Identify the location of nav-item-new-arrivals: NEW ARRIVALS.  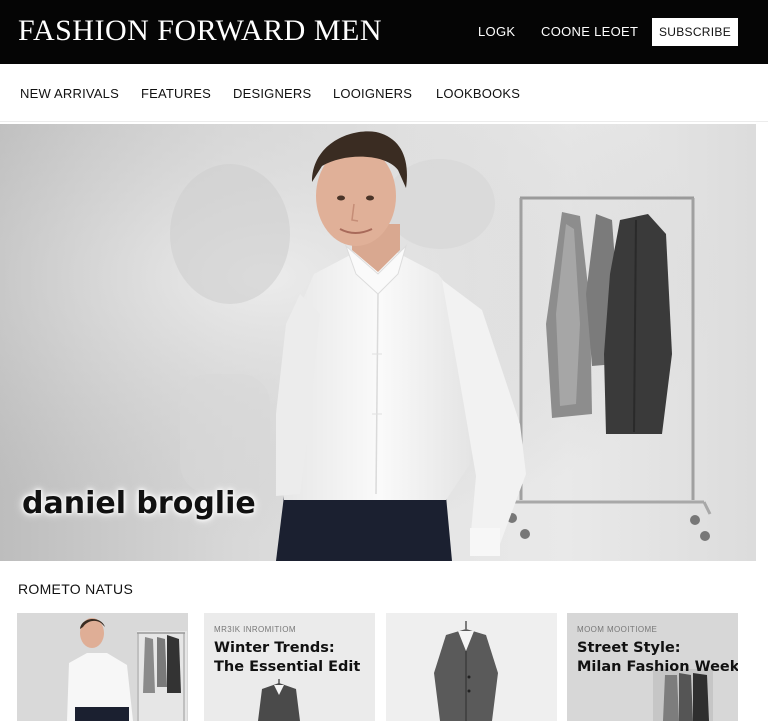
(69, 93).